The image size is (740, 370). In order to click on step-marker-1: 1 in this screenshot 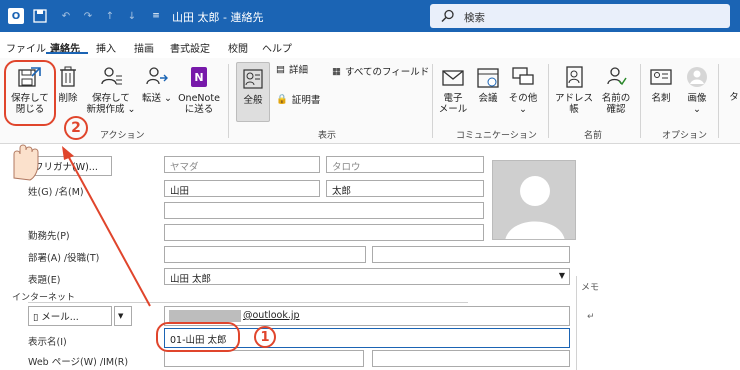, I will do `click(265, 337)`.